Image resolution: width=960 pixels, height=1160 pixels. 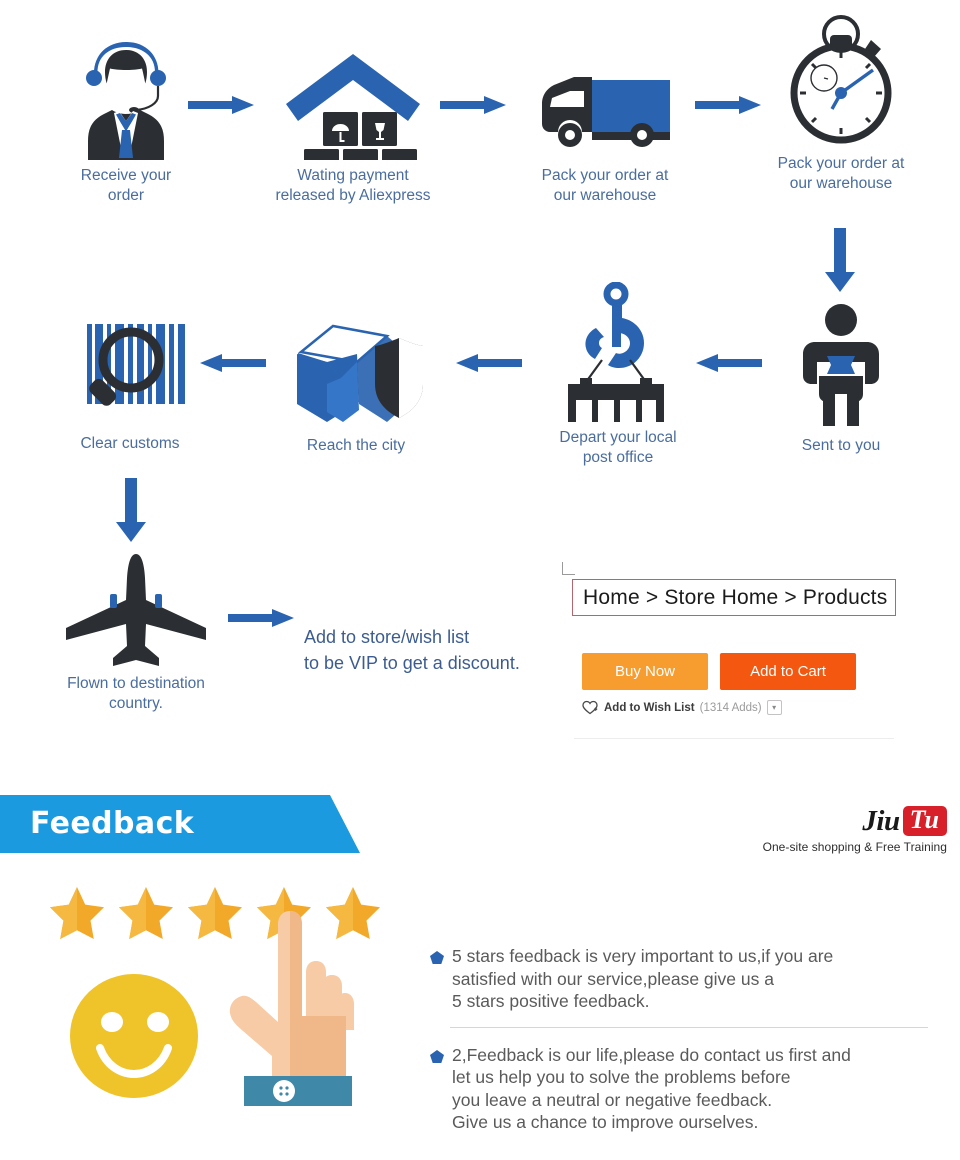 I want to click on flow-step-sent-to-you: Sent to you, so click(x=841, y=378).